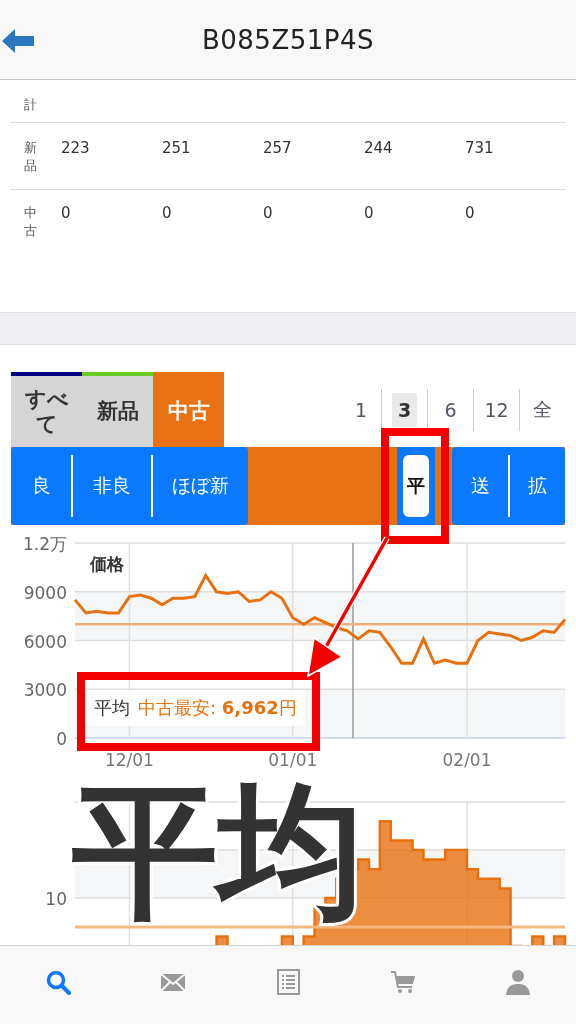 This screenshot has width=576, height=1024. What do you see at coordinates (41, 486) in the screenshot?
I see `filter-button: 良` at bounding box center [41, 486].